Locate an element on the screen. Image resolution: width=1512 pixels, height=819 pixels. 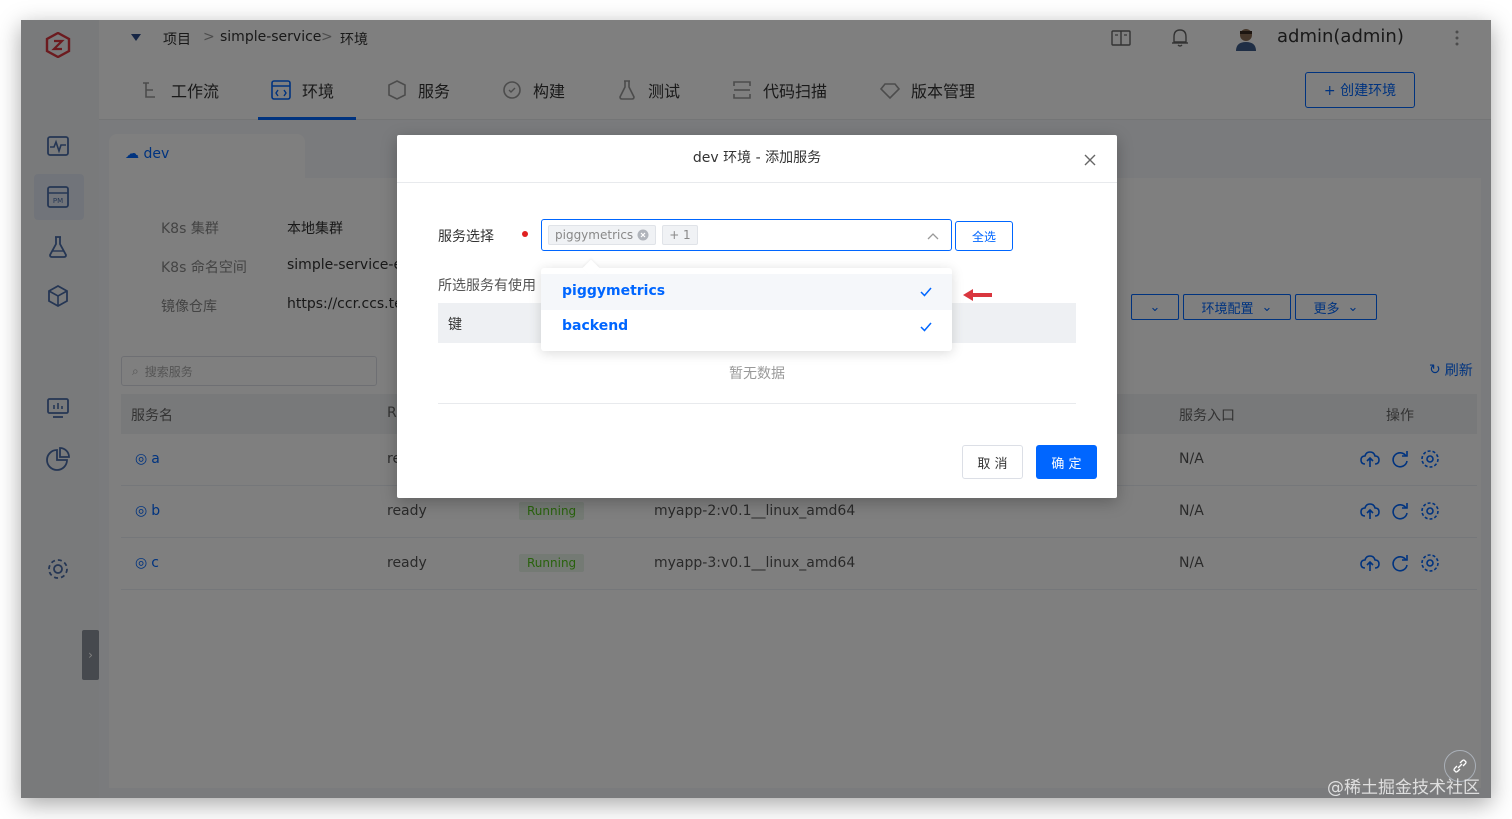
close-icon is located at coordinates (1090, 160).